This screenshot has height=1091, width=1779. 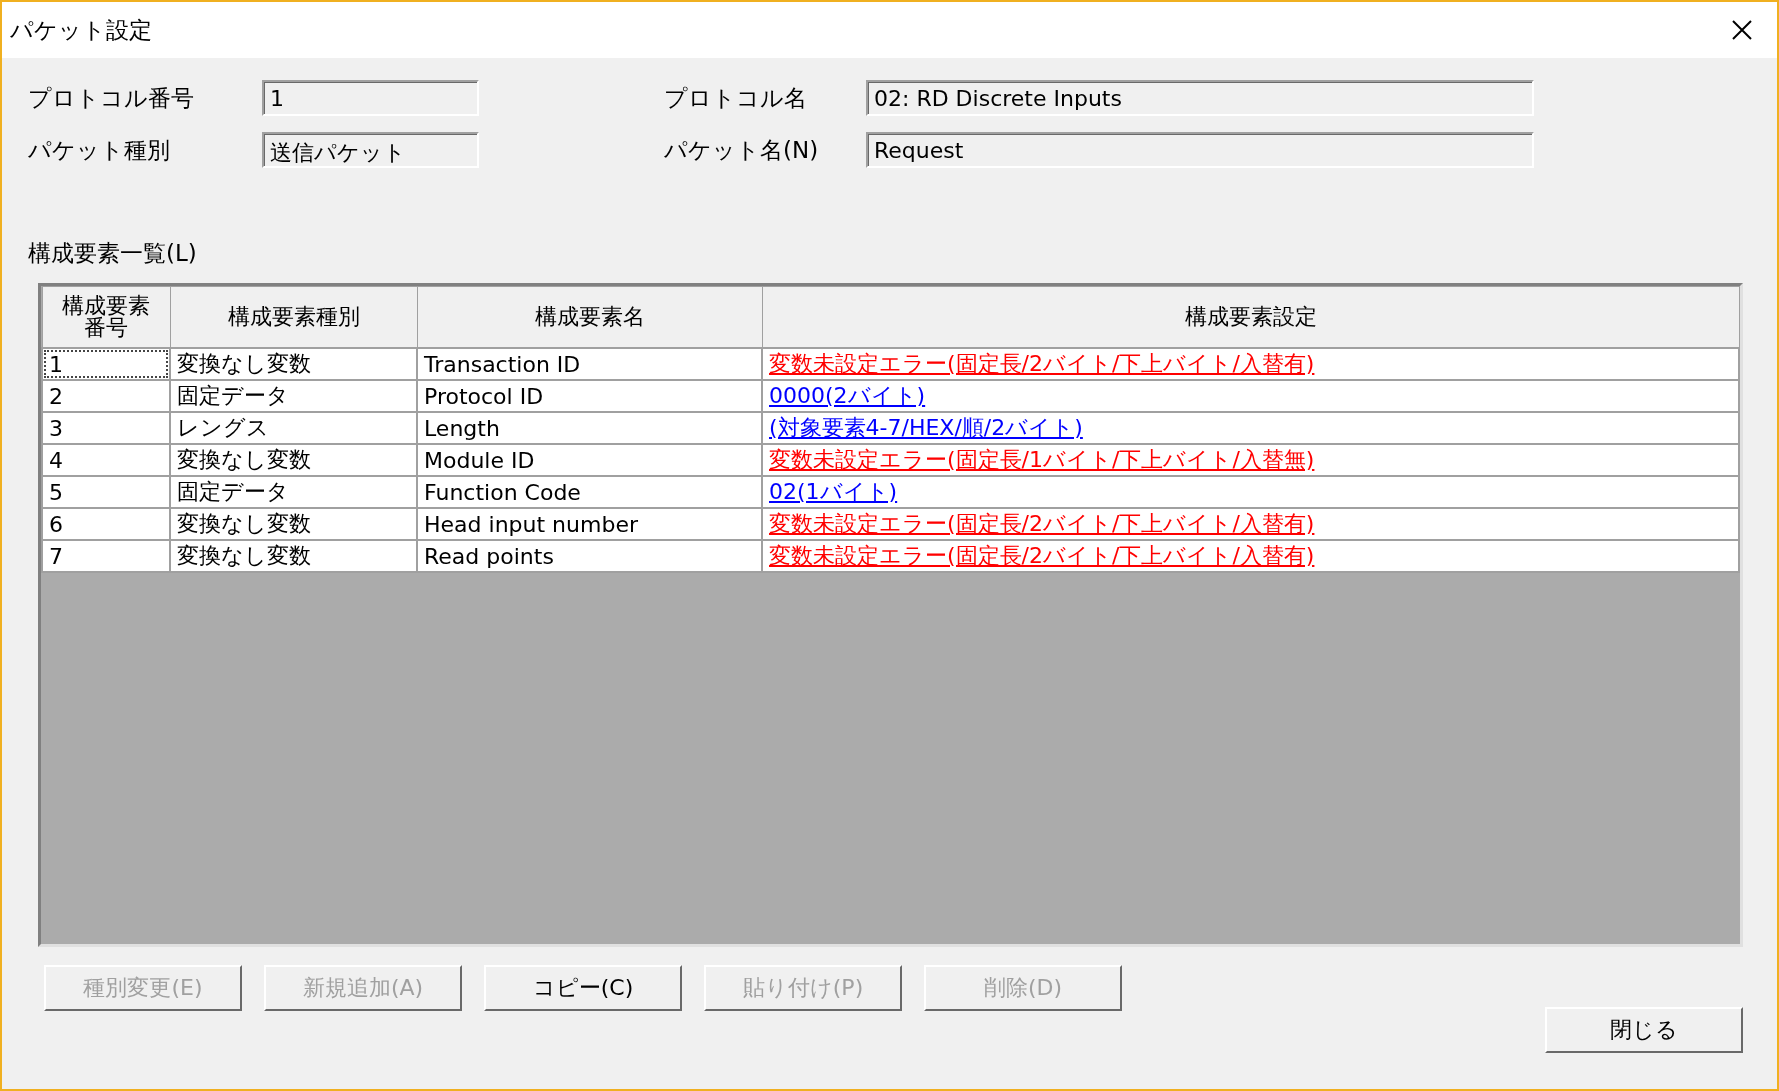 What do you see at coordinates (106, 364) in the screenshot?
I see `table-cell: 1` at bounding box center [106, 364].